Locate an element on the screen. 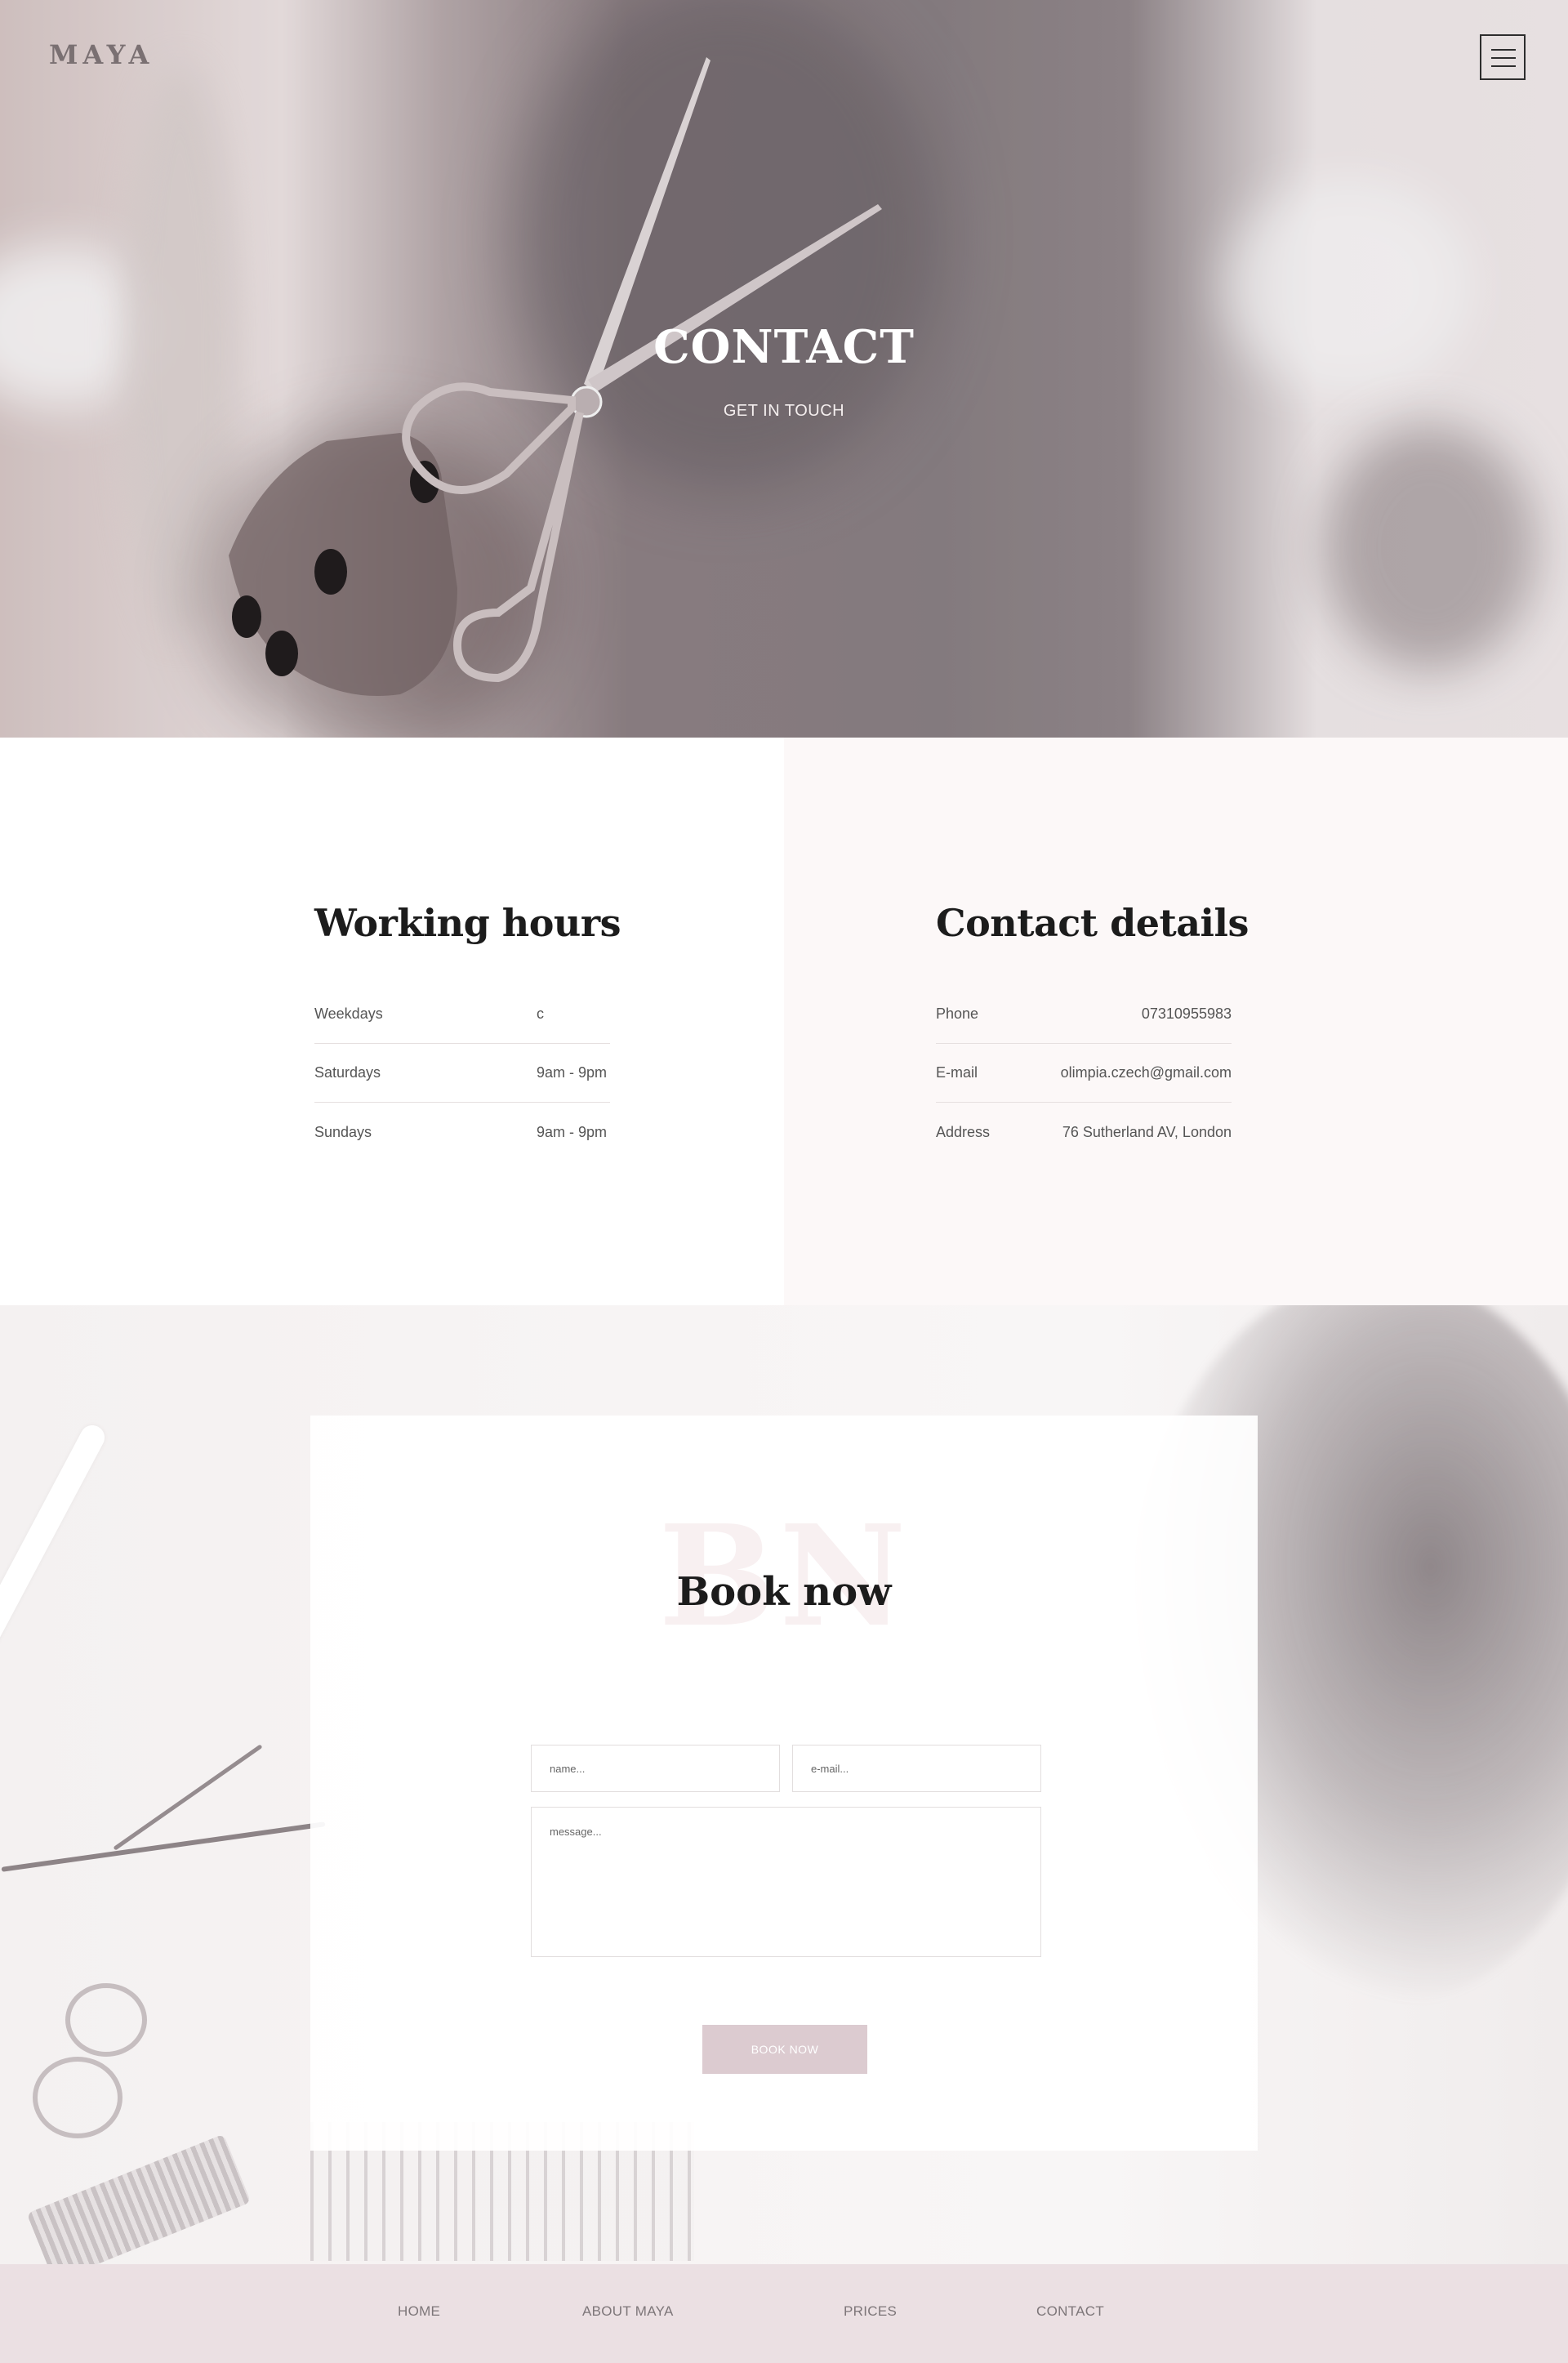 This screenshot has height=2363, width=1568. hamburger-menu-icon is located at coordinates (1503, 57).